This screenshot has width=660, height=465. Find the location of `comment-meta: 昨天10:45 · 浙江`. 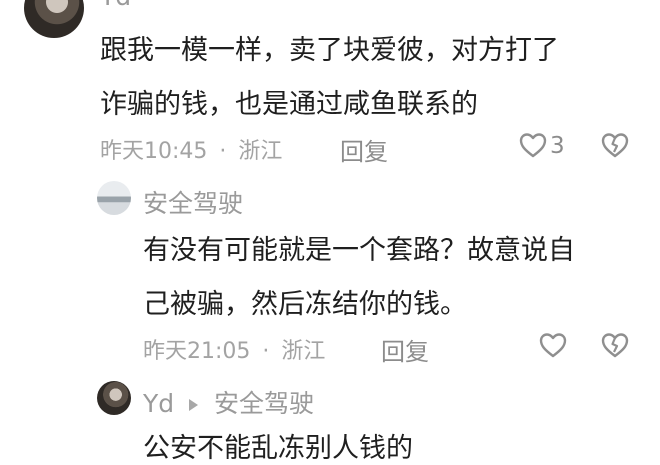

comment-meta: 昨天10:45 · 浙江 is located at coordinates (191, 151).